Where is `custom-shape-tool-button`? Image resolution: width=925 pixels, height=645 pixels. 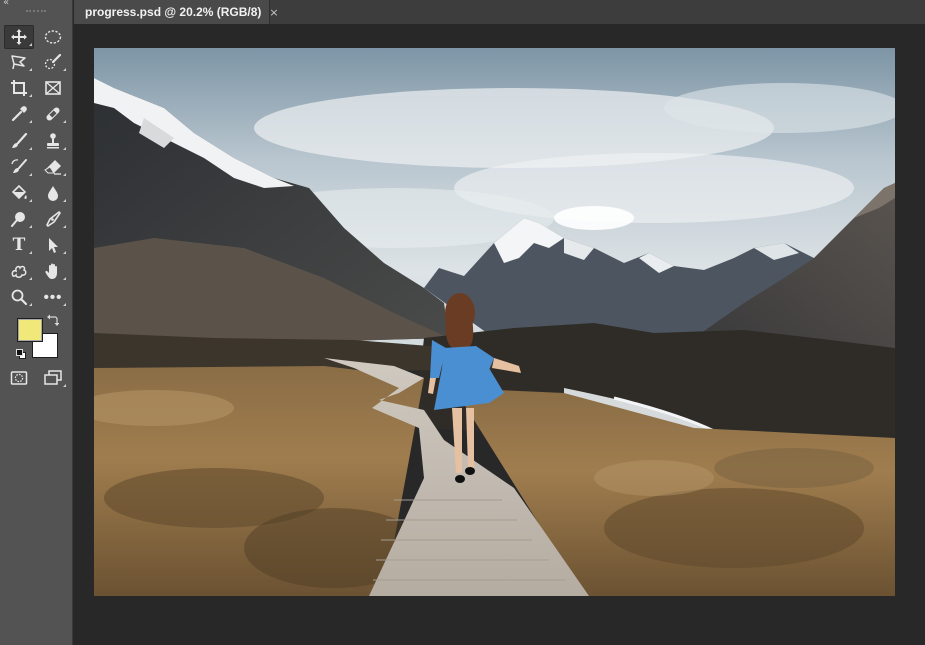
custom-shape-tool-button is located at coordinates (19, 271).